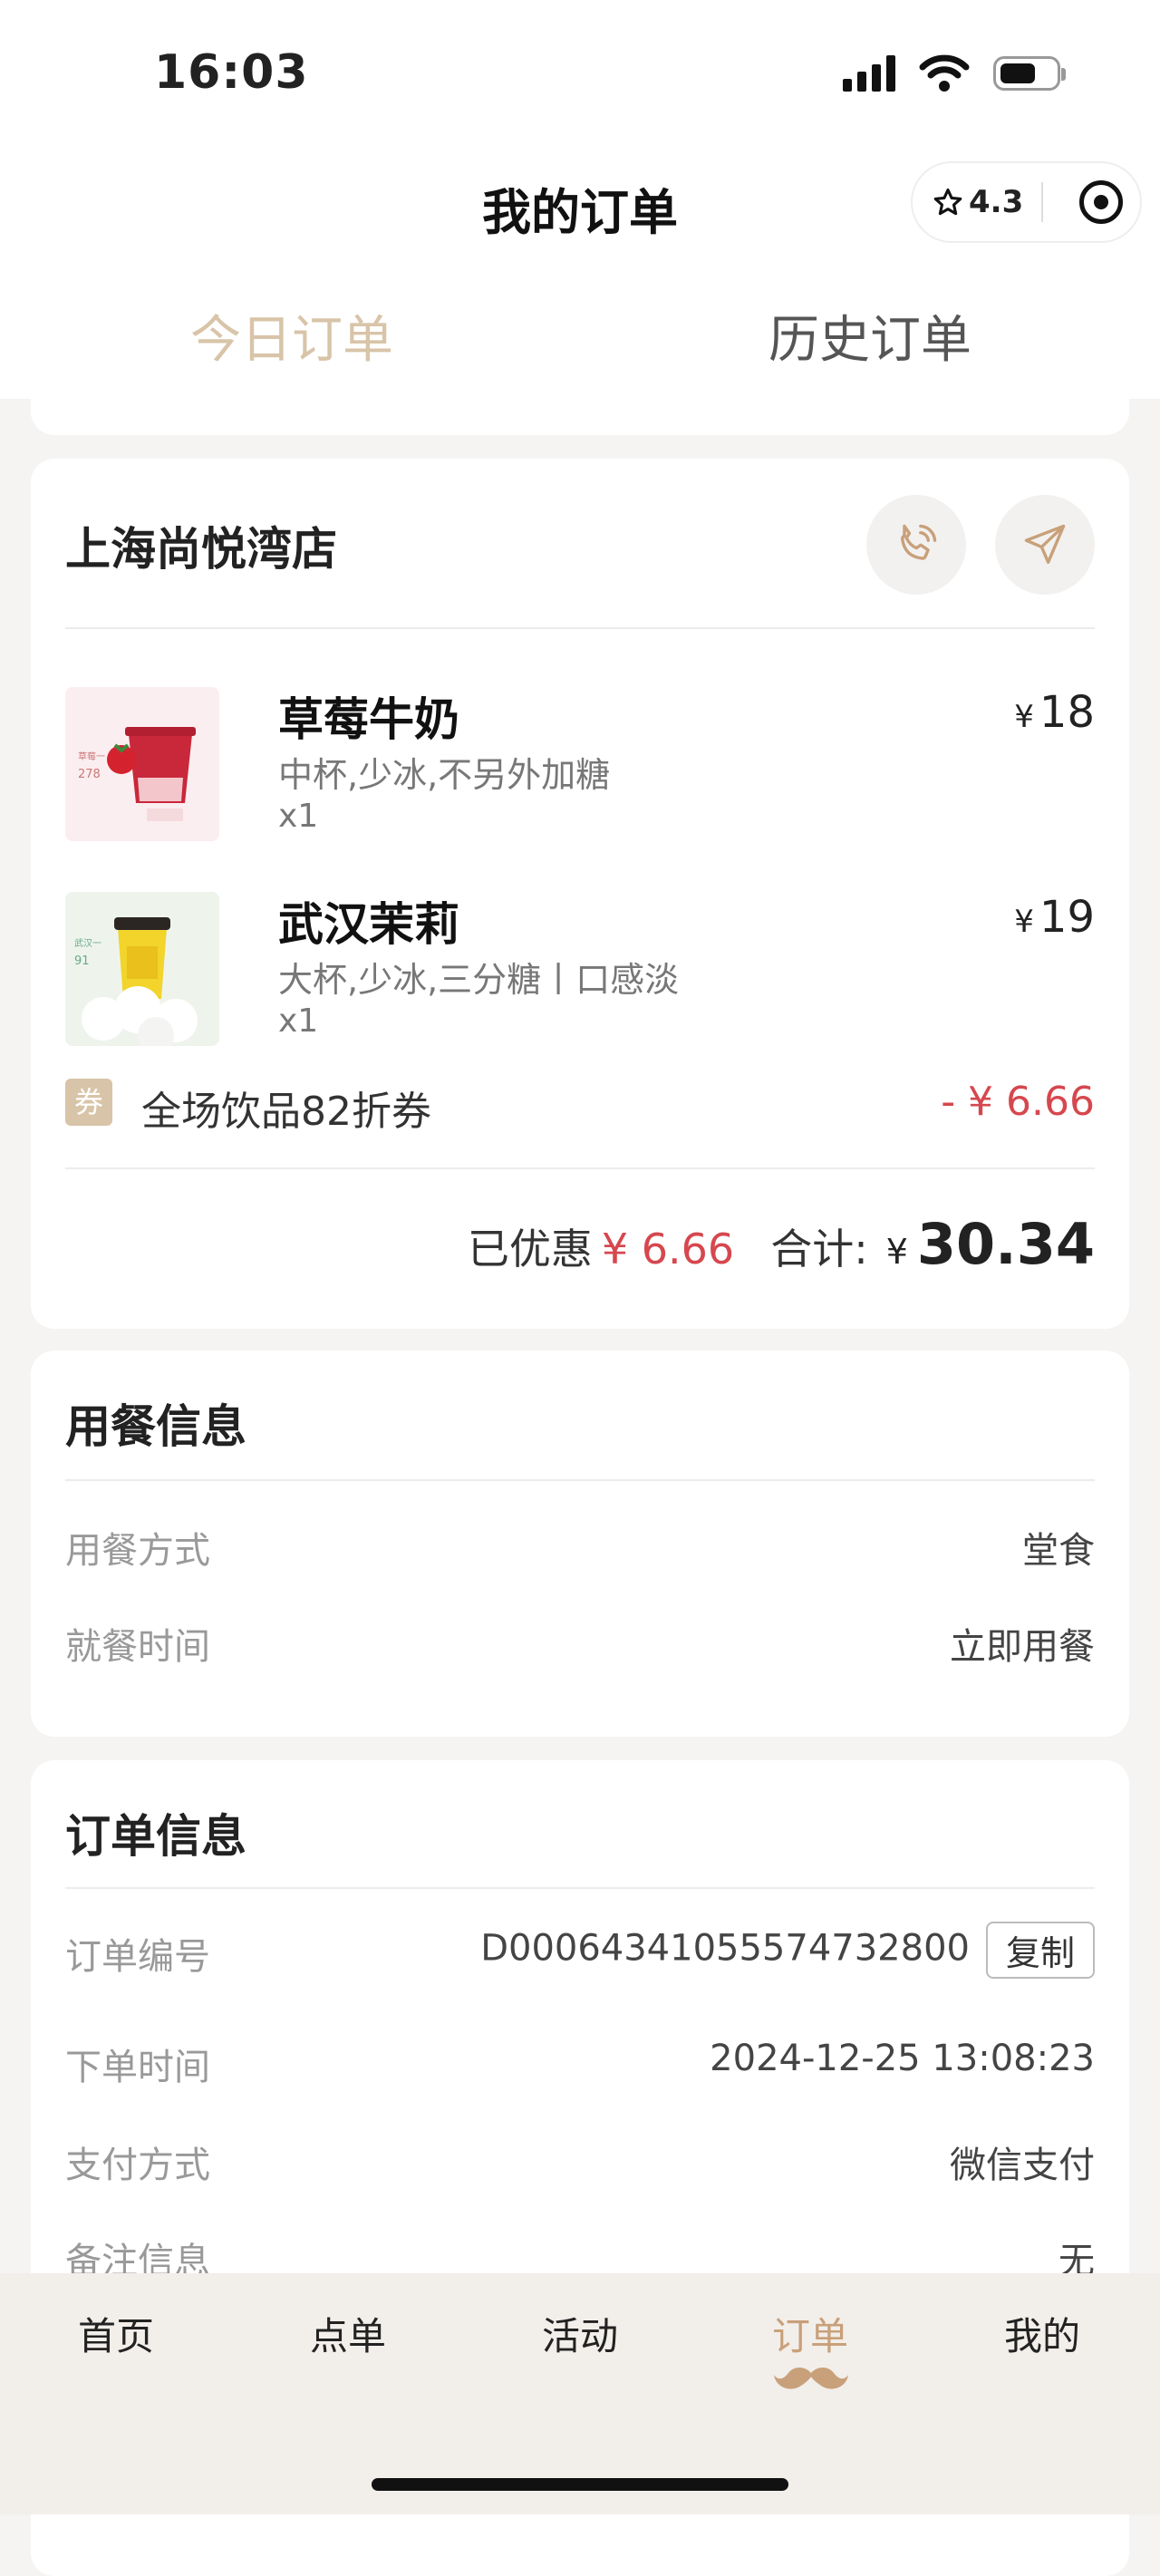  Describe the element at coordinates (580, 326) in the screenshot. I see `order-tabs: 今日订单 历史订单` at that location.